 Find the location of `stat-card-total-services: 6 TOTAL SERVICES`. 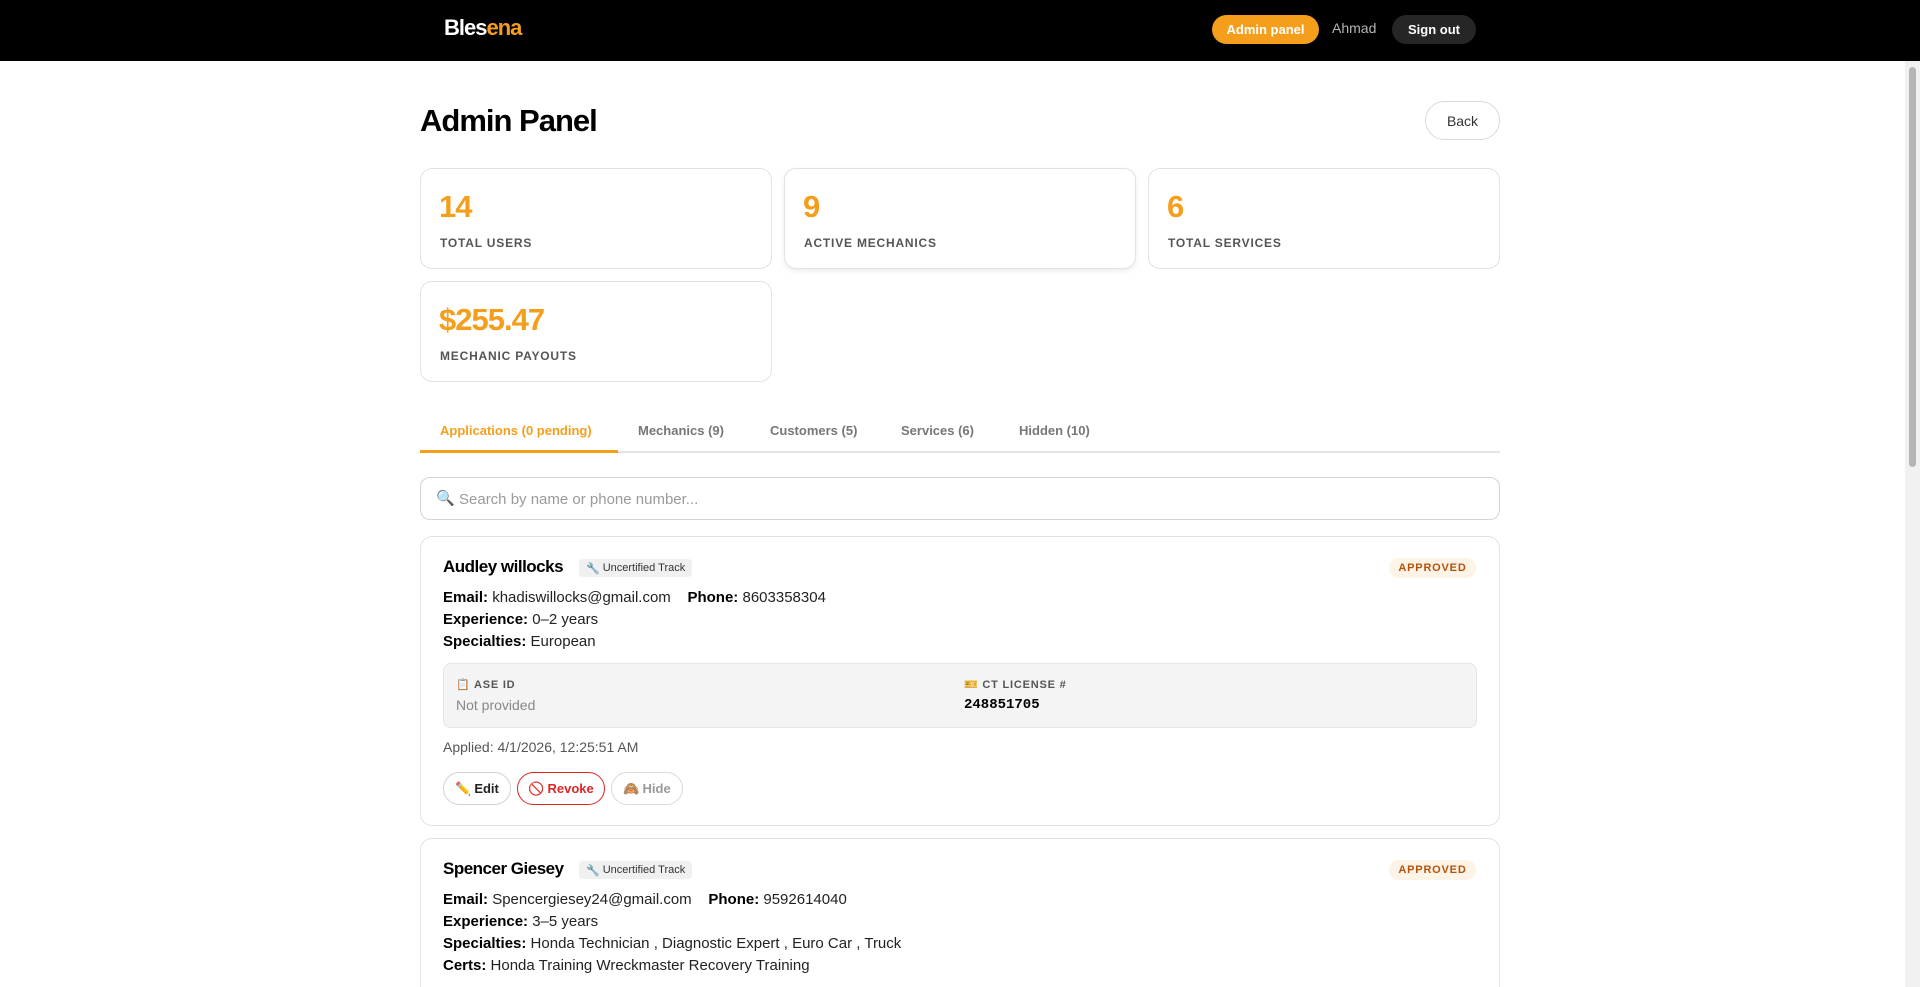

stat-card-total-services: 6 TOTAL SERVICES is located at coordinates (1324, 218).